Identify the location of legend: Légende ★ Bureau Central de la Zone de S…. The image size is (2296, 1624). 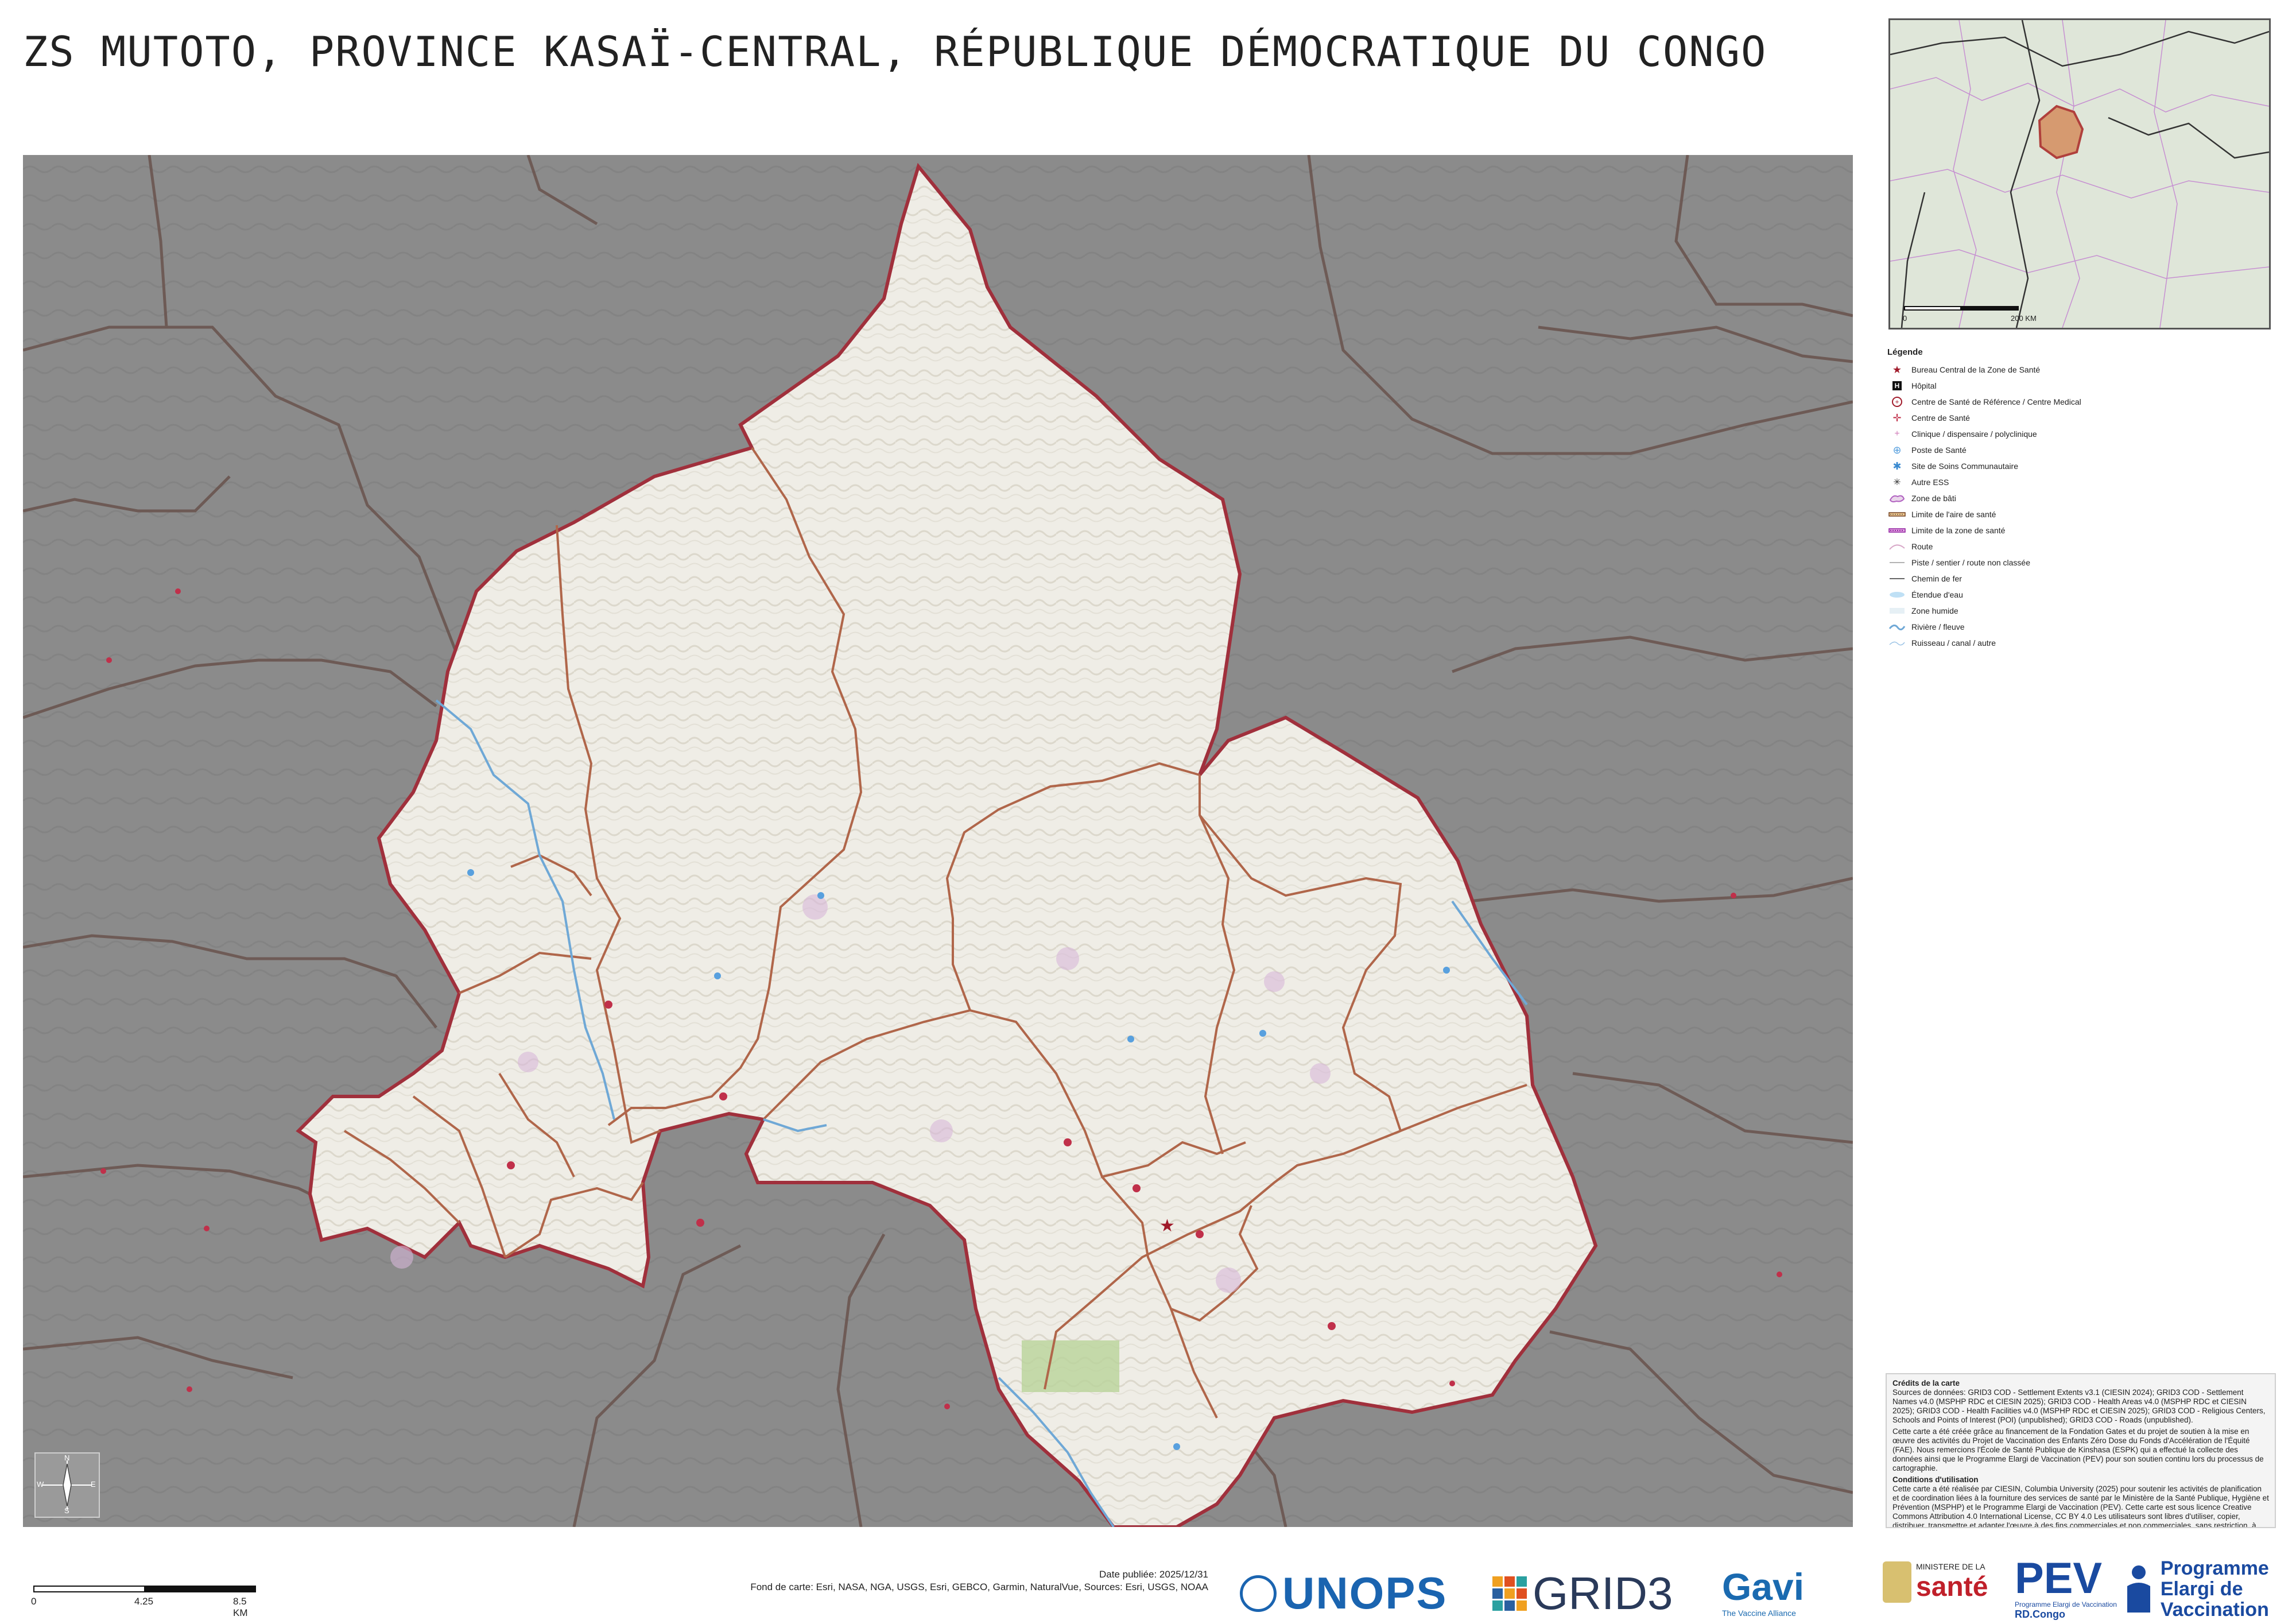
(2082, 499).